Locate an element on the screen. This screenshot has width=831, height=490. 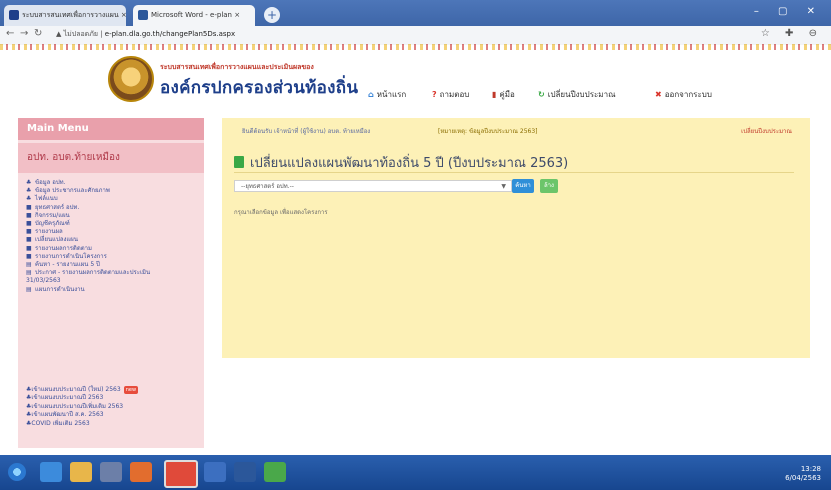
sidebar-item: ■ กิจกรรม/แผน is located at coordinates (115, 216).